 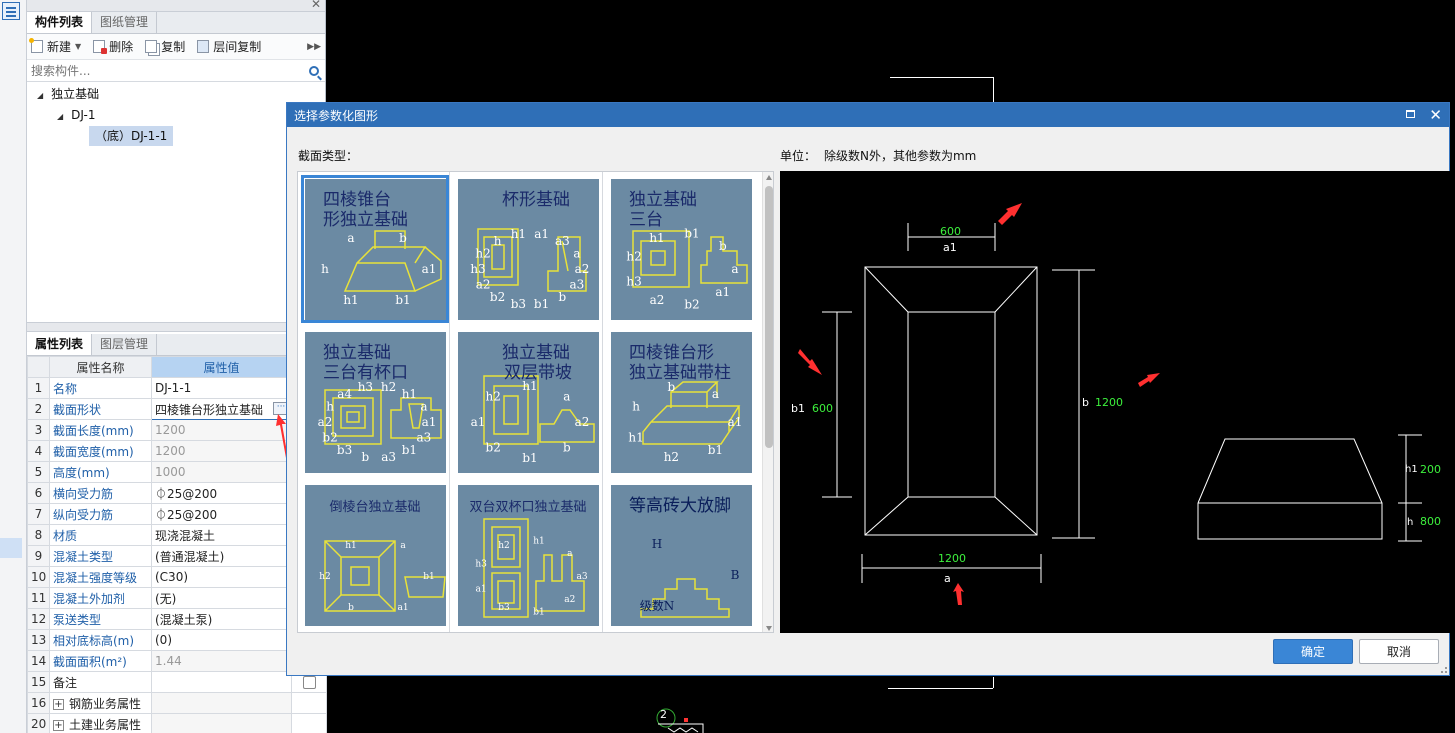 I want to click on shape-dim-label: a1, so click(x=429, y=269).